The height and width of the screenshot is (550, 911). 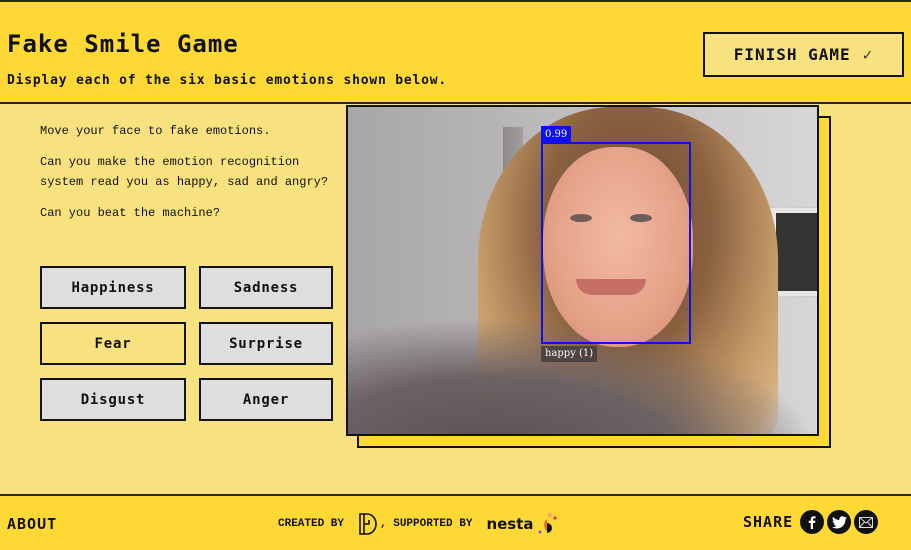 What do you see at coordinates (510, 524) in the screenshot?
I see `nesta-logo-text: nesta` at bounding box center [510, 524].